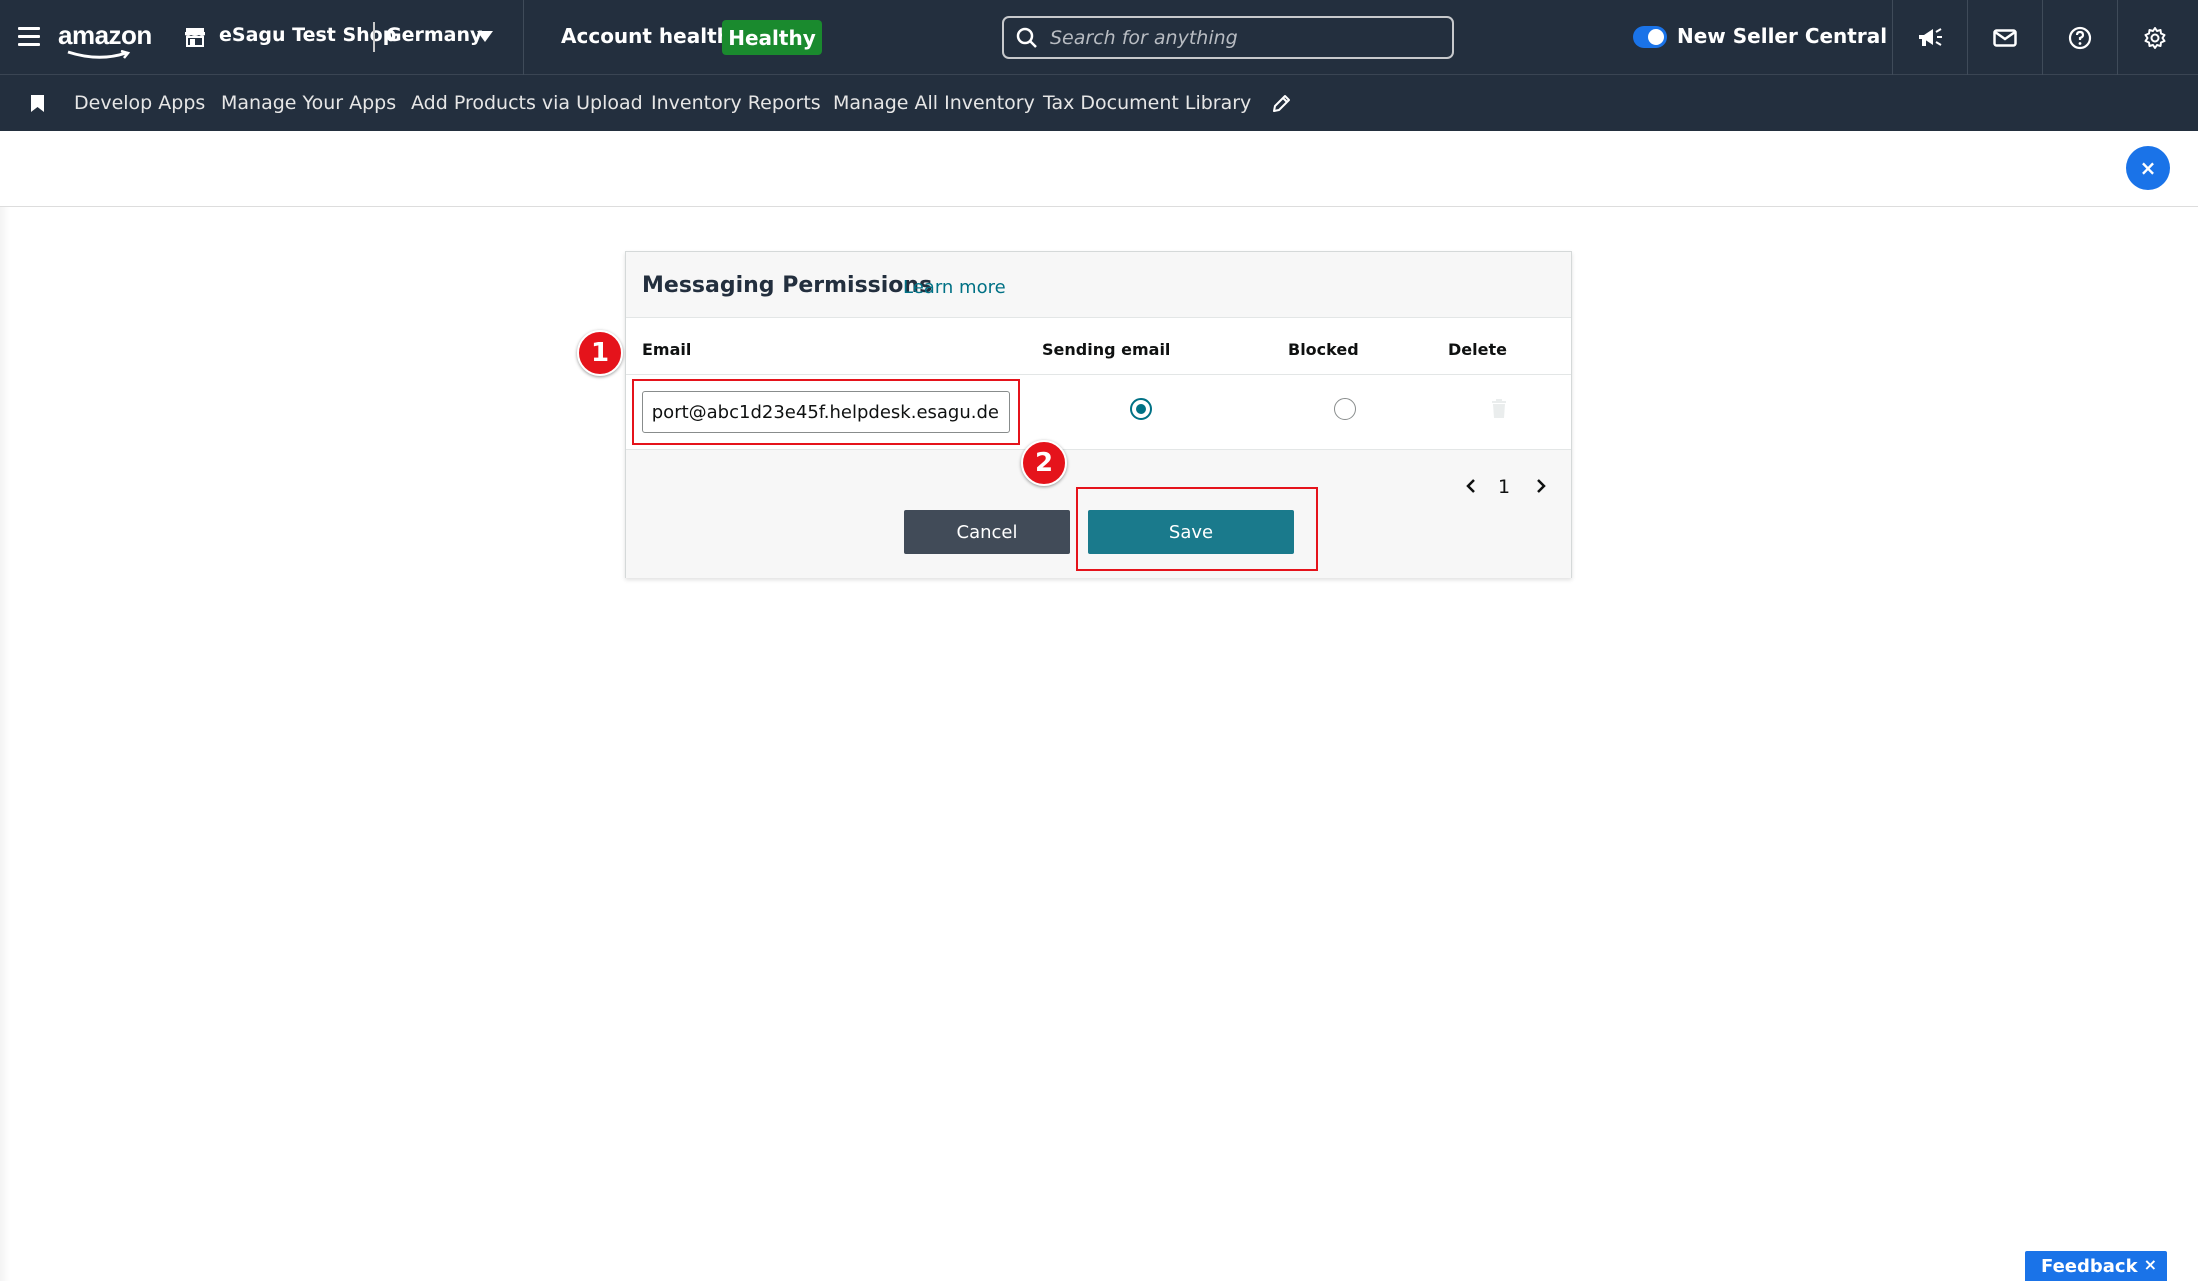 Image resolution: width=2198 pixels, height=1281 pixels. What do you see at coordinates (1098, 285) in the screenshot?
I see `card-header: Messaging Permissions Learn more` at bounding box center [1098, 285].